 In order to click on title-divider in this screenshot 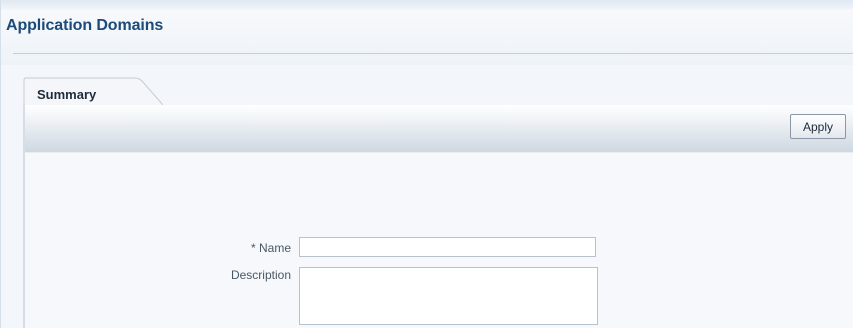, I will do `click(433, 53)`.